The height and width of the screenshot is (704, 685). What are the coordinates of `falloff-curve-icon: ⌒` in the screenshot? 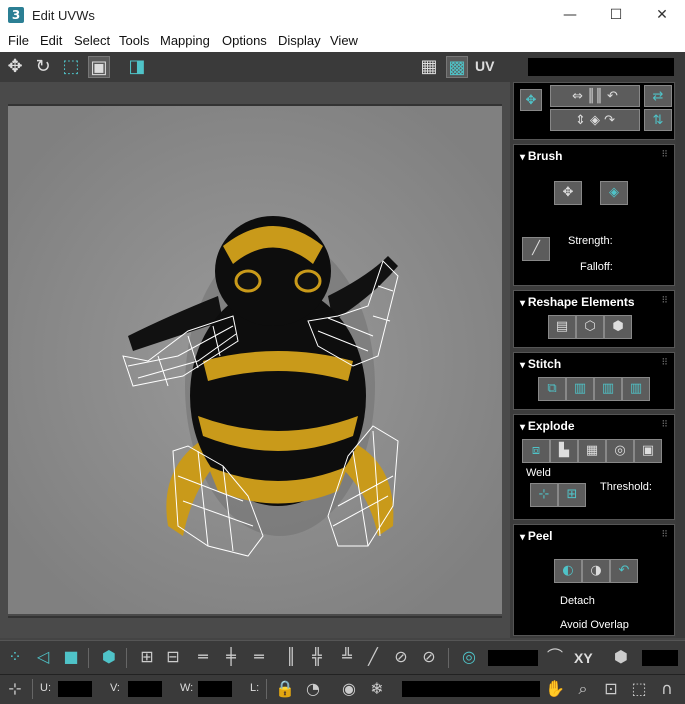 It's located at (555, 657).